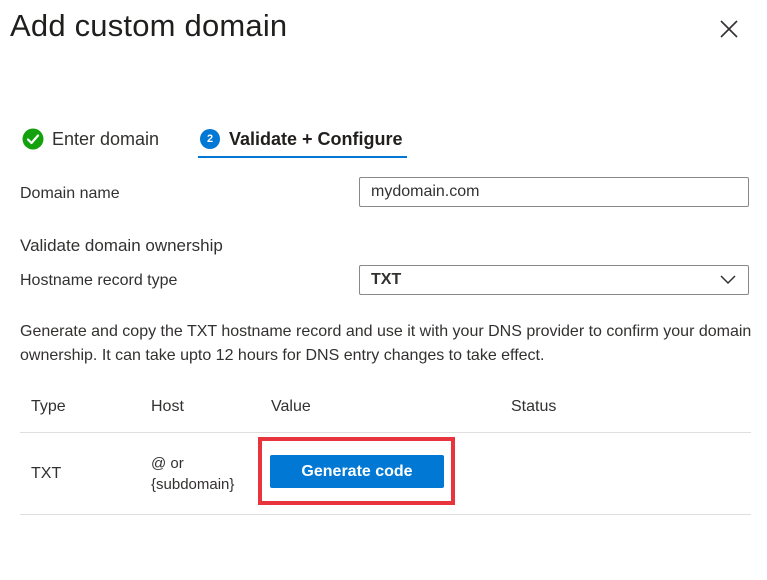  I want to click on close-button, so click(729, 29).